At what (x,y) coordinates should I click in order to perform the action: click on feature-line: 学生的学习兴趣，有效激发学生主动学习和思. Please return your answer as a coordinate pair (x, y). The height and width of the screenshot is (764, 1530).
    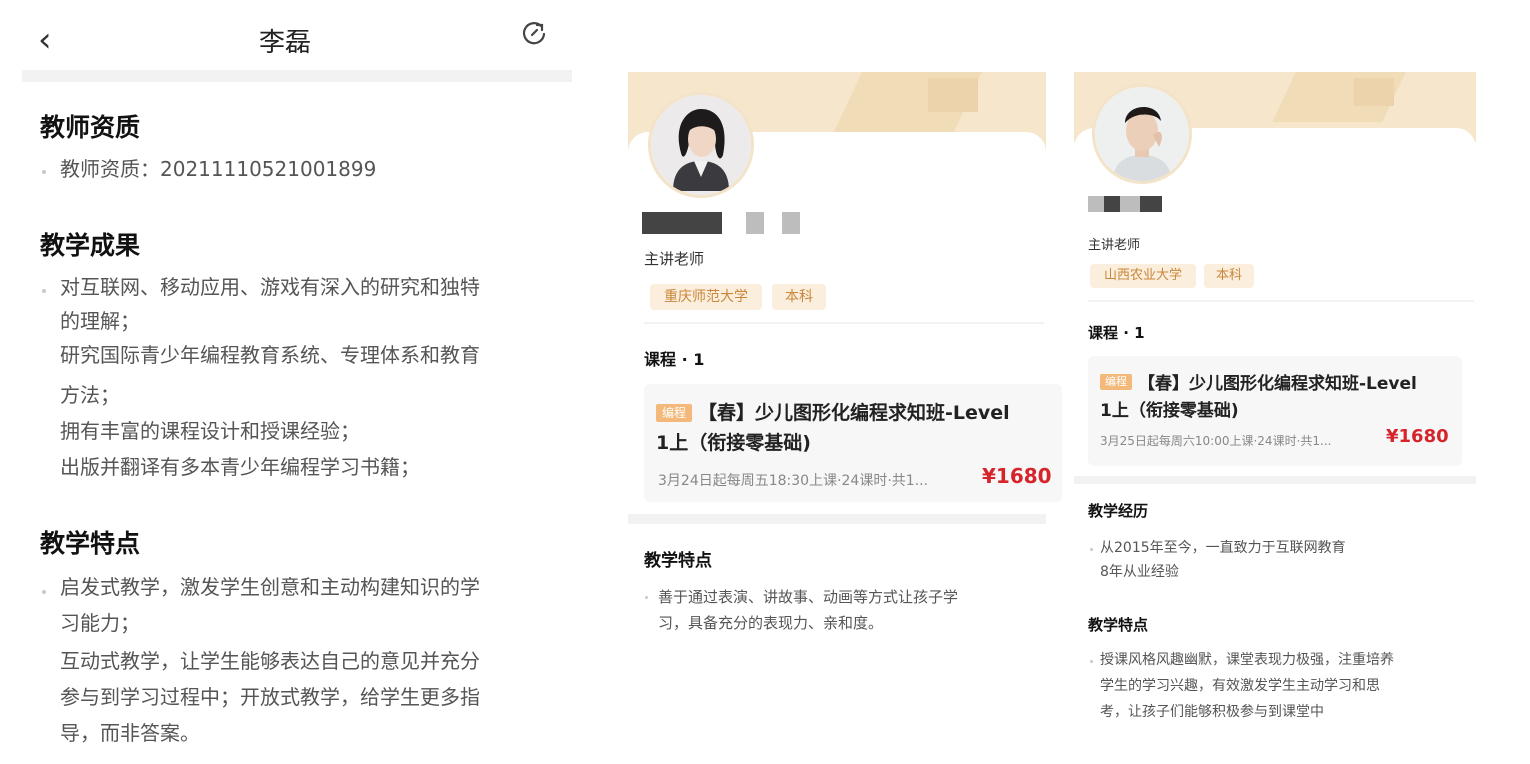
    Looking at the image, I should click on (1240, 686).